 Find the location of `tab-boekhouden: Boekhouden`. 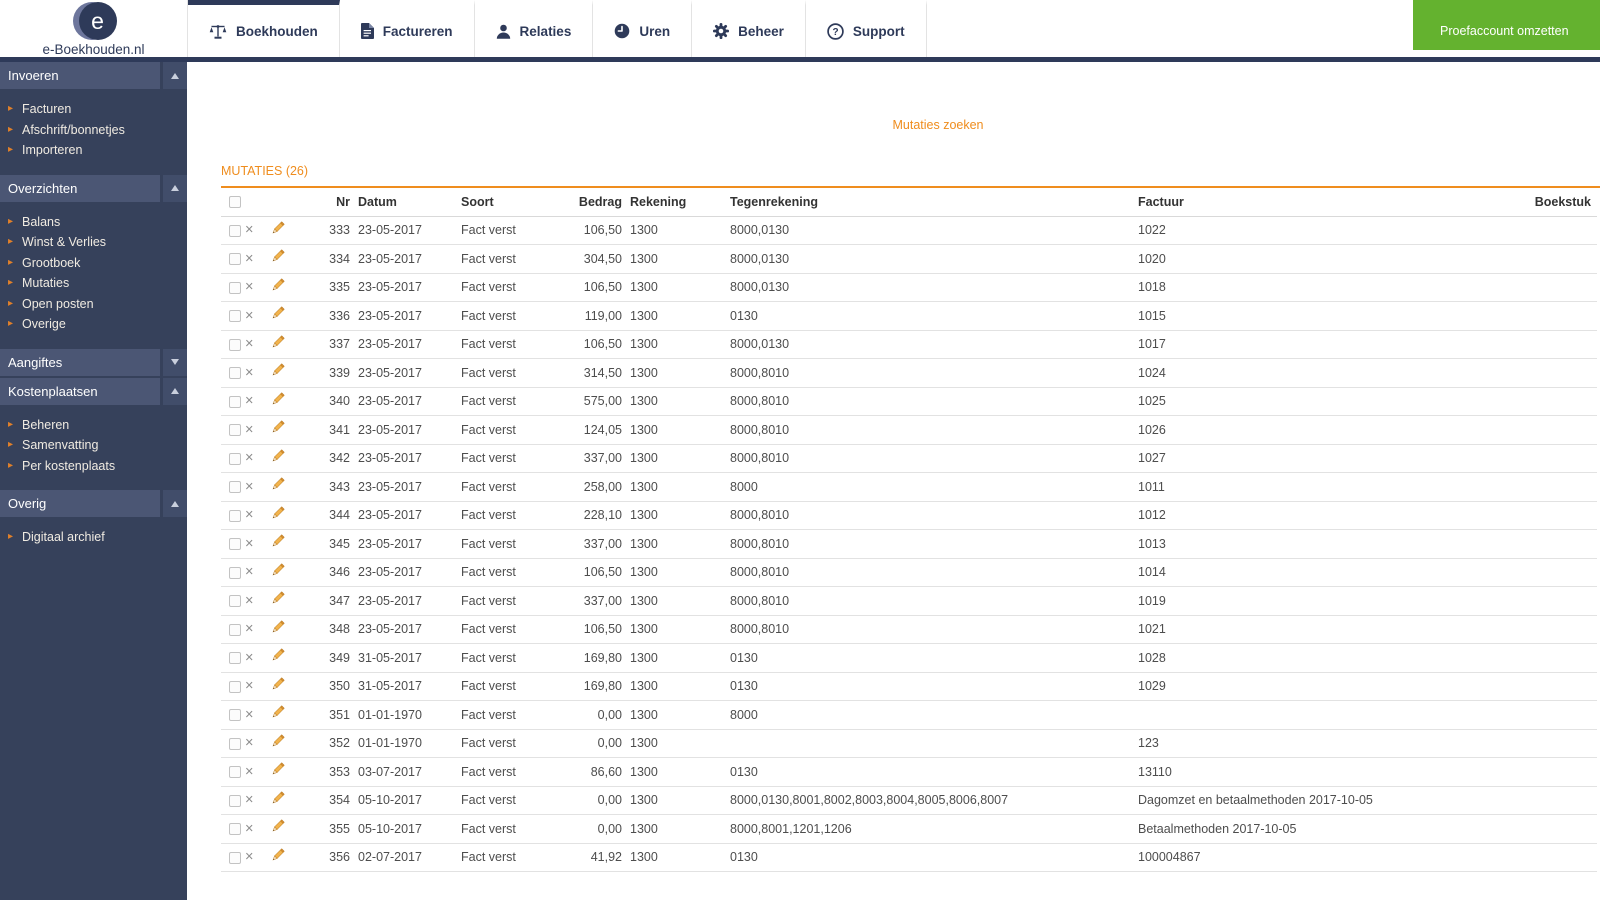

tab-boekhouden: Boekhouden is located at coordinates (264, 28).